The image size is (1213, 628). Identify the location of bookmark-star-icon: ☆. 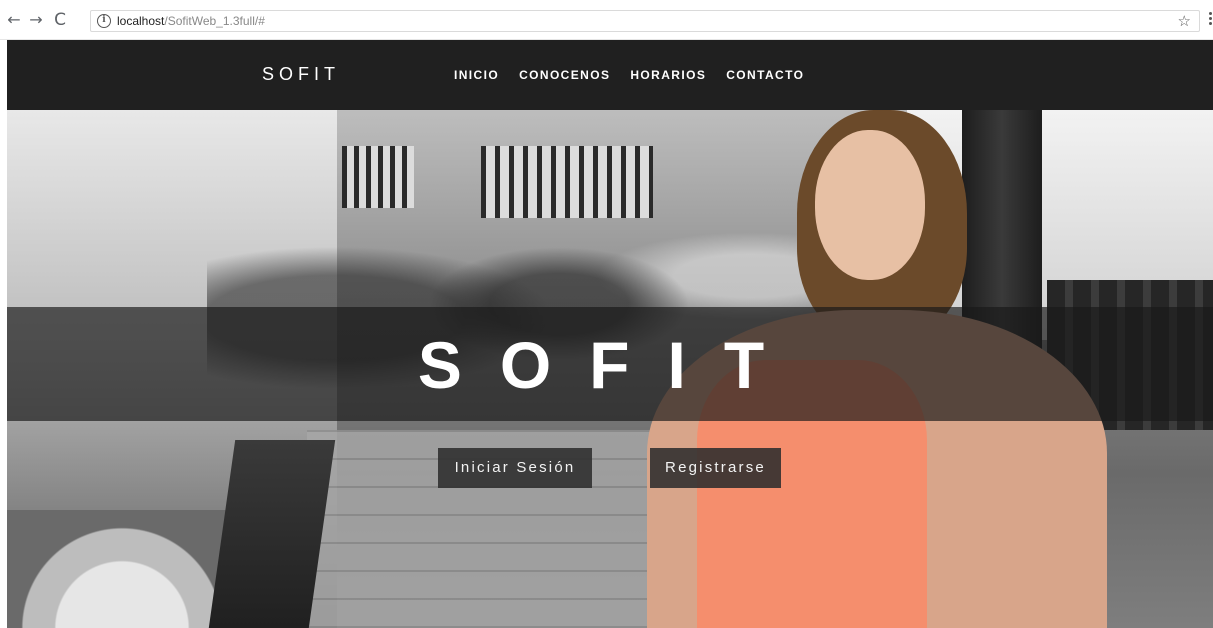
(1184, 21).